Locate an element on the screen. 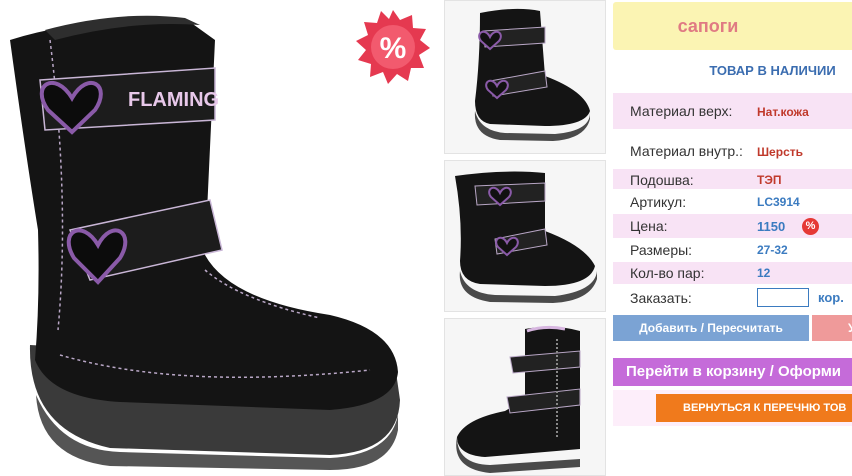 The height and width of the screenshot is (476, 852). order-unit: кор. is located at coordinates (831, 297).